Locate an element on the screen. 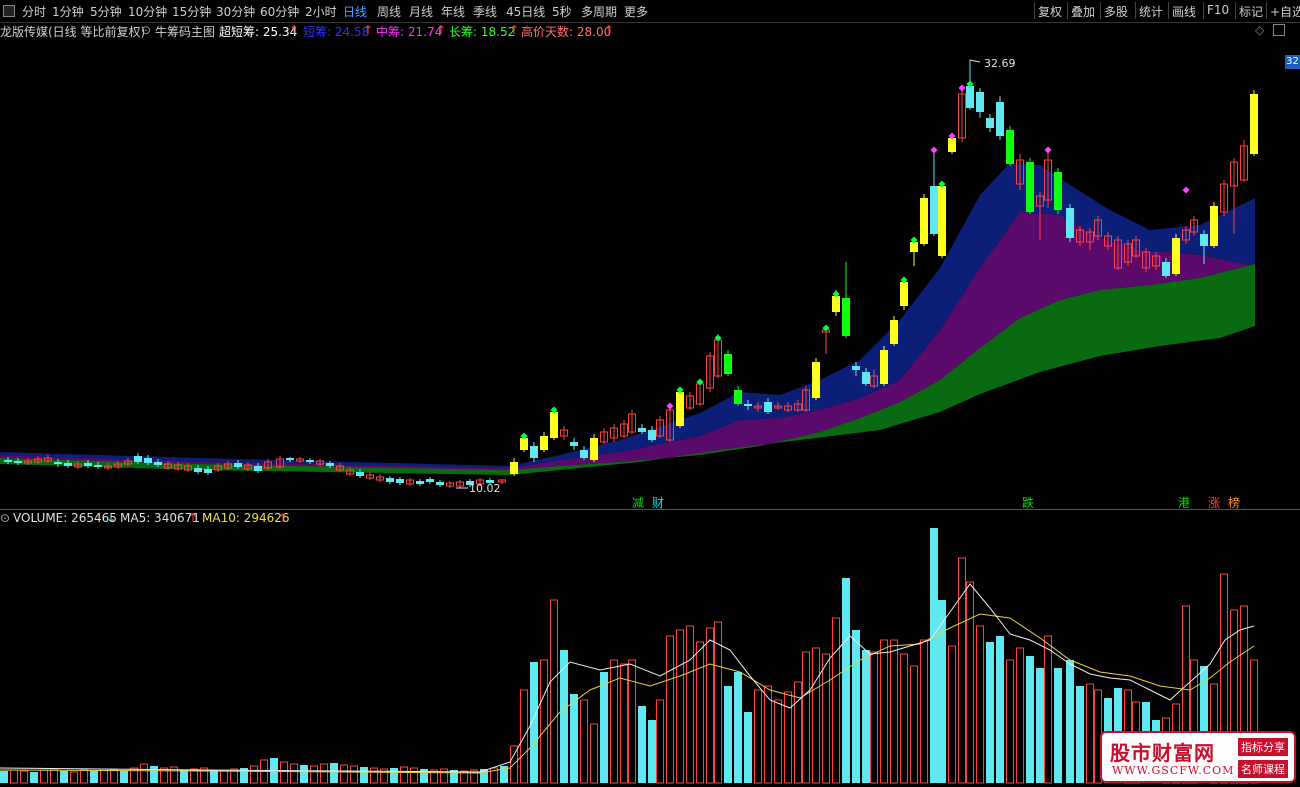  toolbar-button: 复权 is located at coordinates (1050, 11).